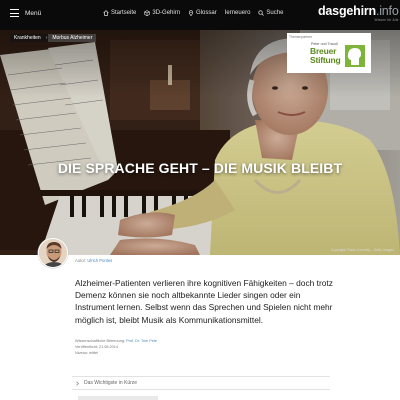 The height and width of the screenshot is (400, 400). I want to click on logo-part-info: .info, so click(387, 11).